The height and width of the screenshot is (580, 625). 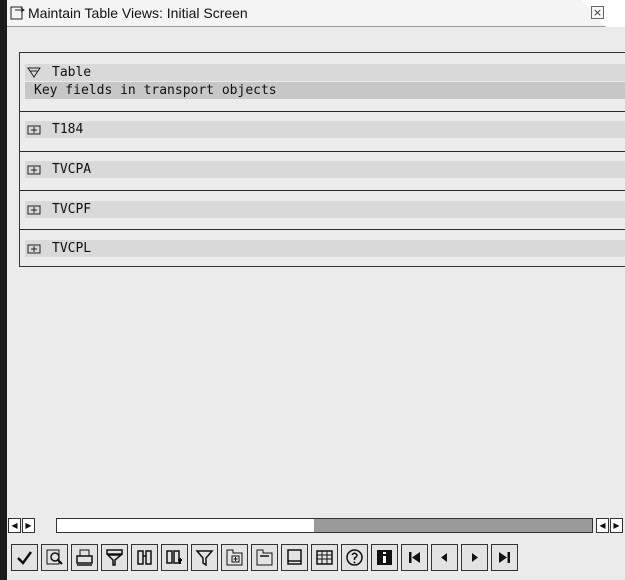 I want to click on left-frame, so click(x=3, y=303).